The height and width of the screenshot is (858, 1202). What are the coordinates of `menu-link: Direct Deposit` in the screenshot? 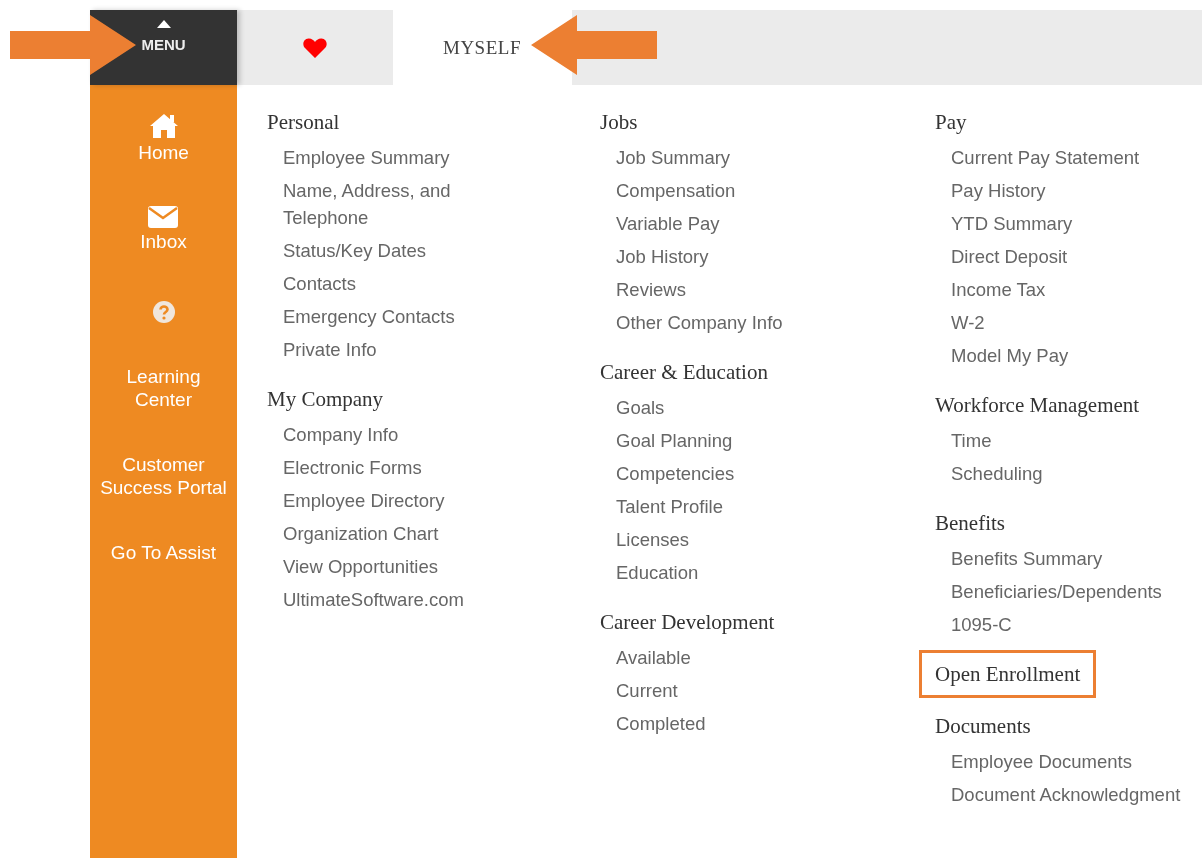 It's located at (1009, 256).